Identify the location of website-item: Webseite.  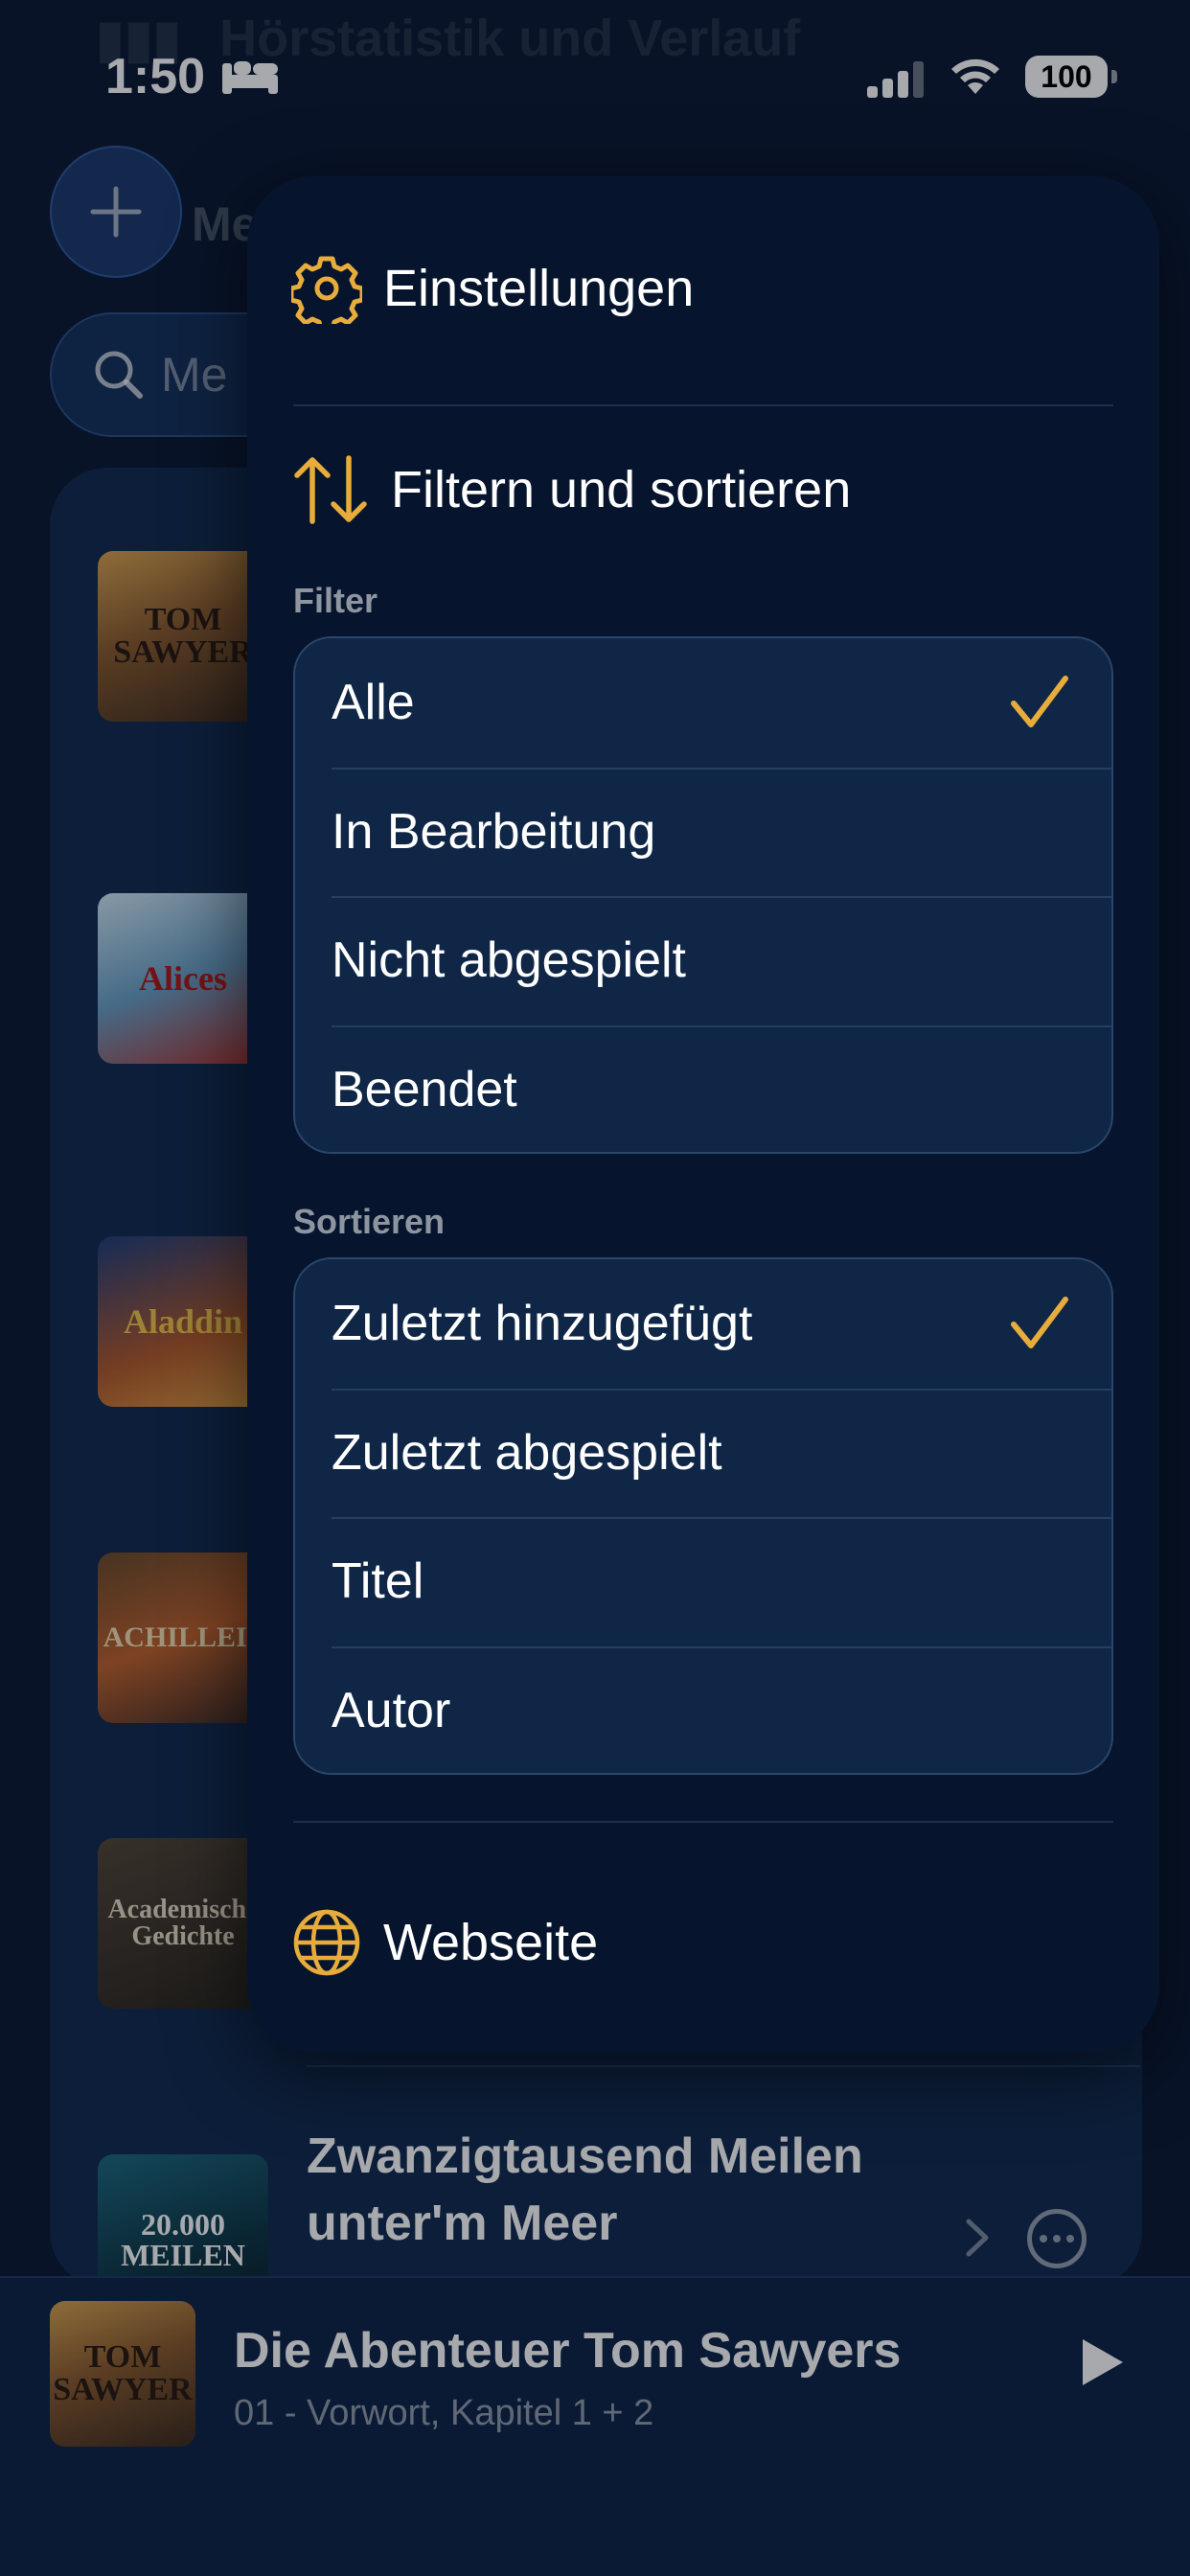
(445, 1942).